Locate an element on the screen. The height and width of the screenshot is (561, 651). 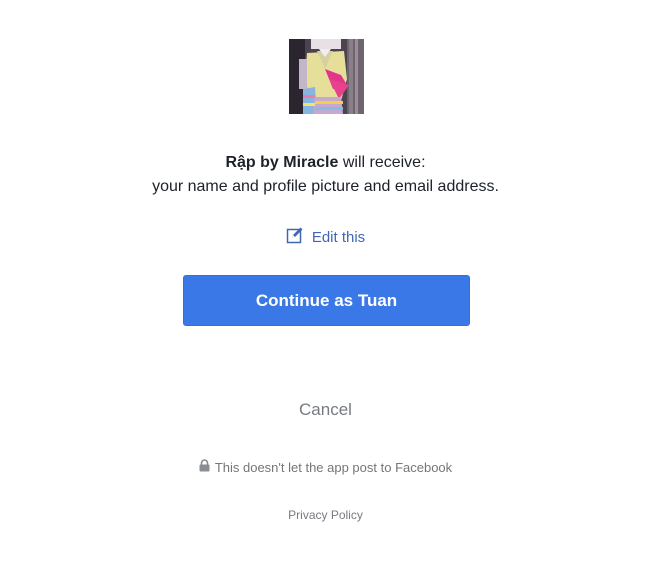
permission-heading: Rập by Miracle will receive: is located at coordinates (325, 163).